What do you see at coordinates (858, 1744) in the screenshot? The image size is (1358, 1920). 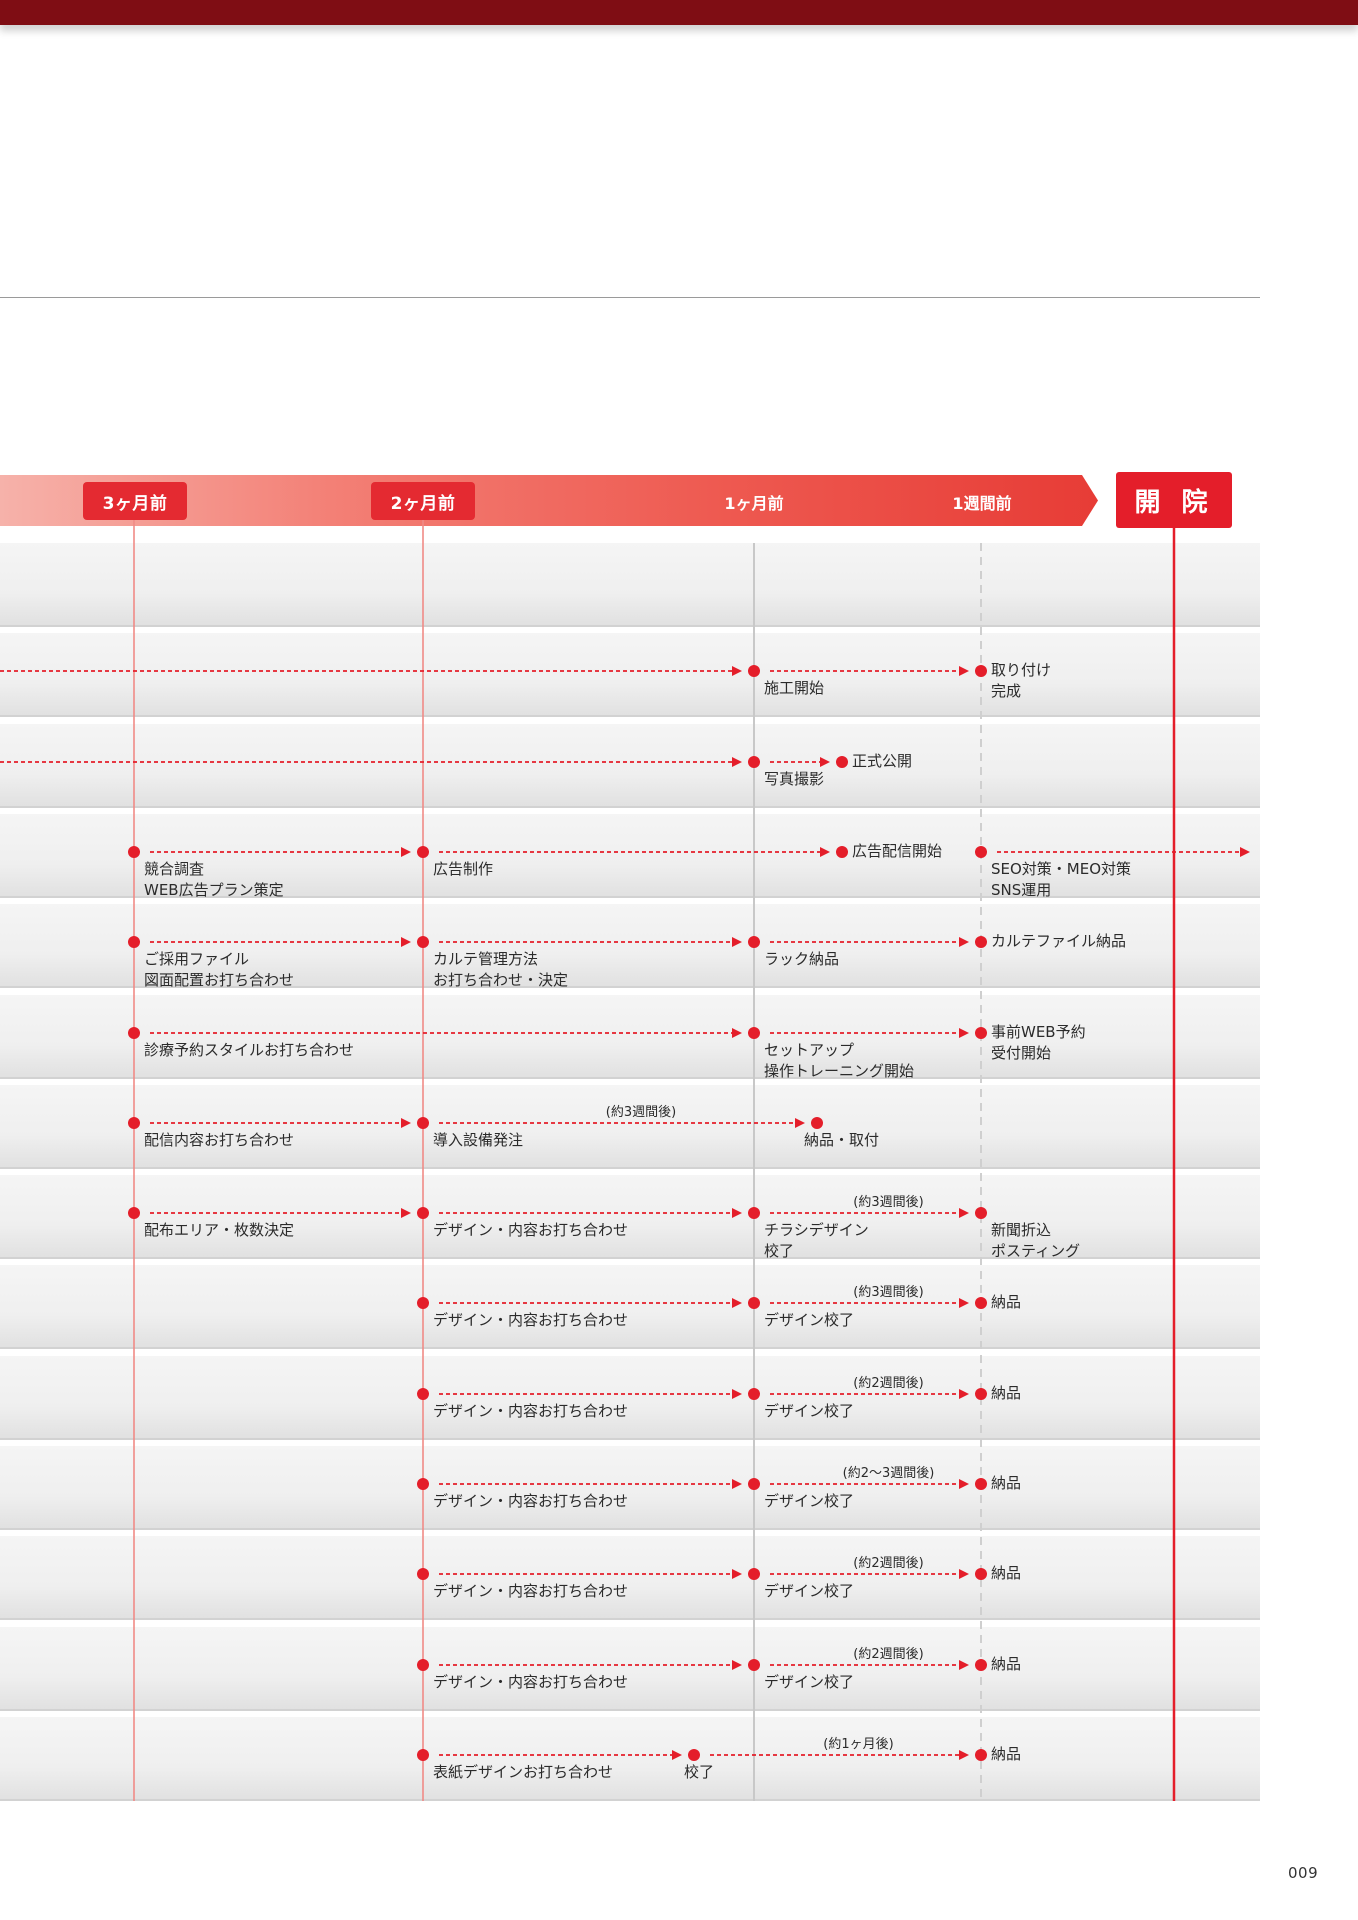 I see `duration-note: (約1ヶ月後)` at bounding box center [858, 1744].